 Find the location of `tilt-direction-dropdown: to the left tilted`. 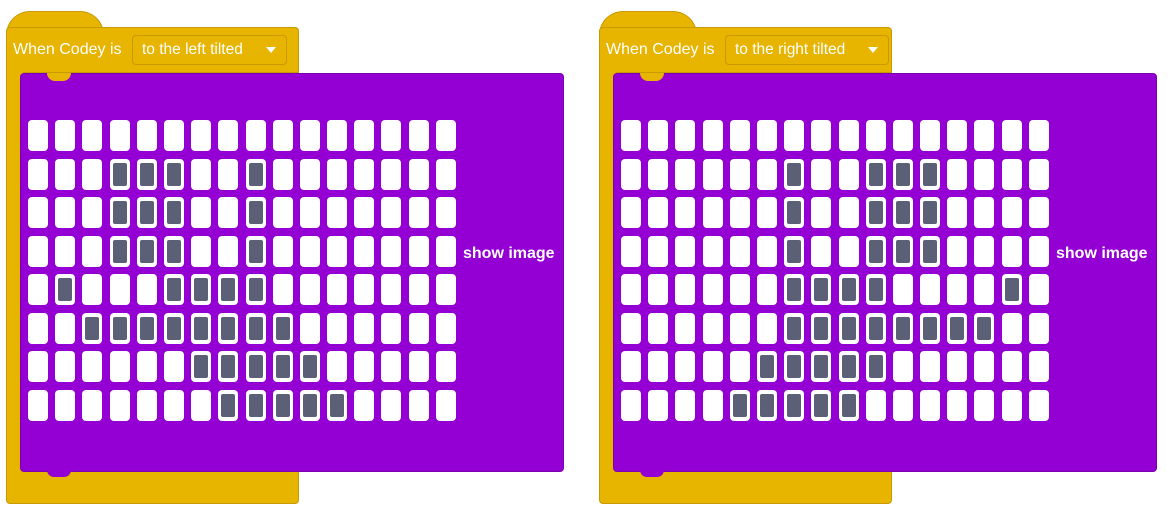

tilt-direction-dropdown: to the left tilted is located at coordinates (209, 50).